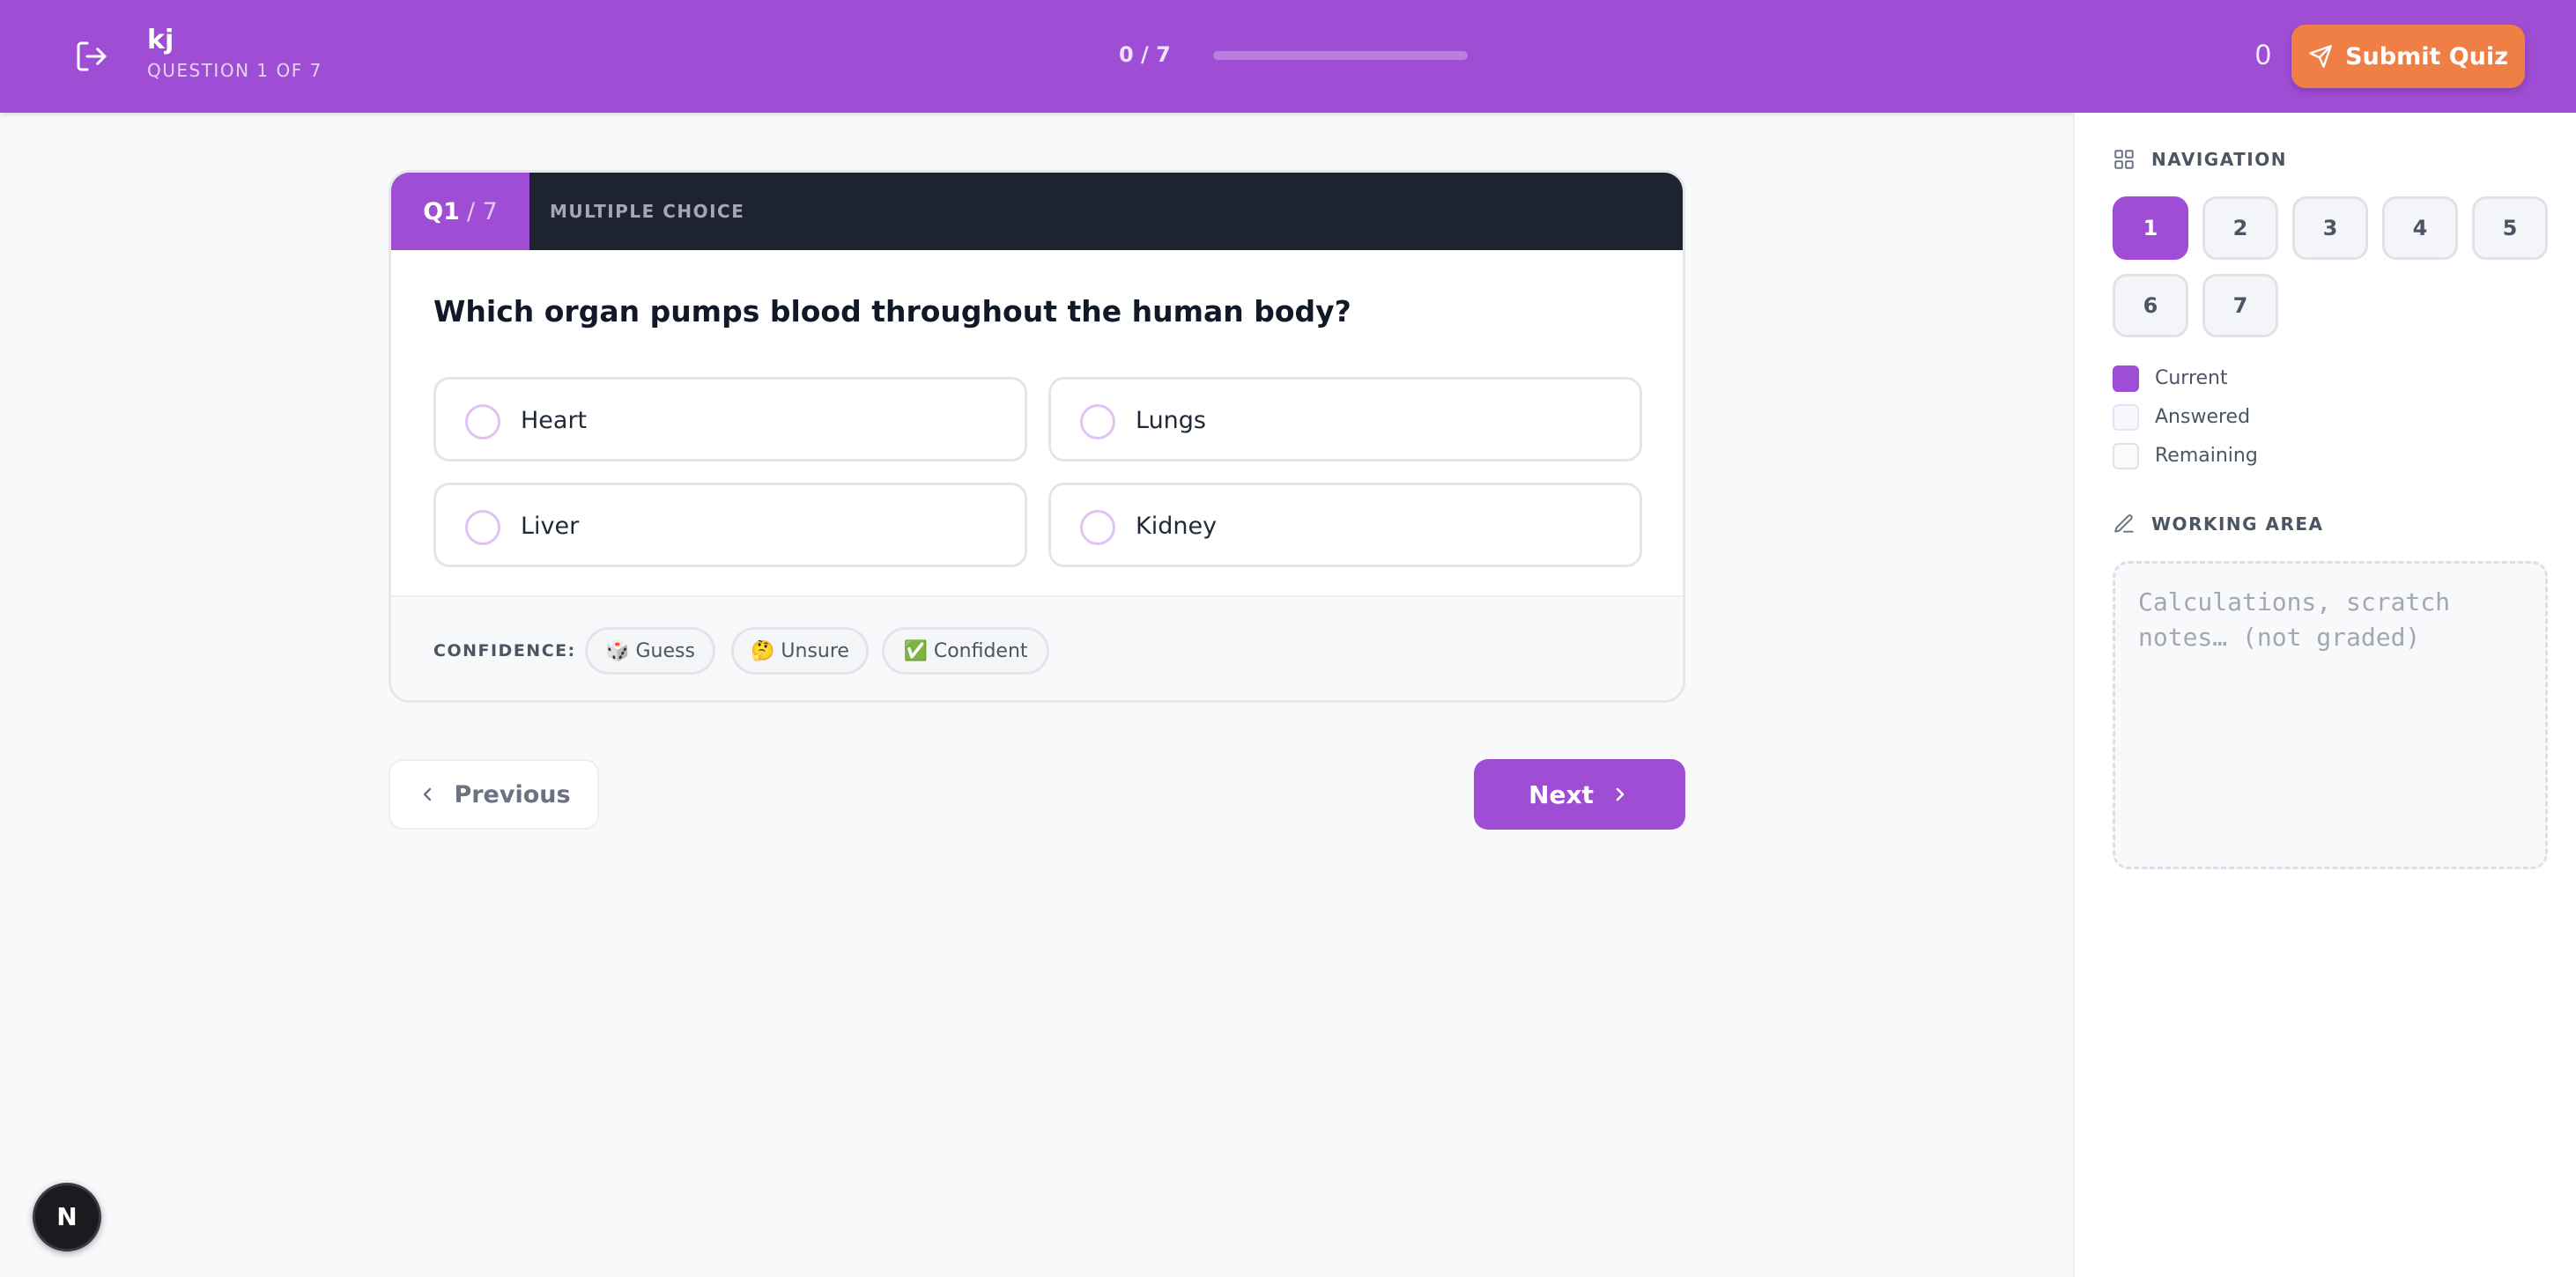 This screenshot has height=1277, width=2576. What do you see at coordinates (2151, 228) in the screenshot?
I see `question-nav-button-1: 1` at bounding box center [2151, 228].